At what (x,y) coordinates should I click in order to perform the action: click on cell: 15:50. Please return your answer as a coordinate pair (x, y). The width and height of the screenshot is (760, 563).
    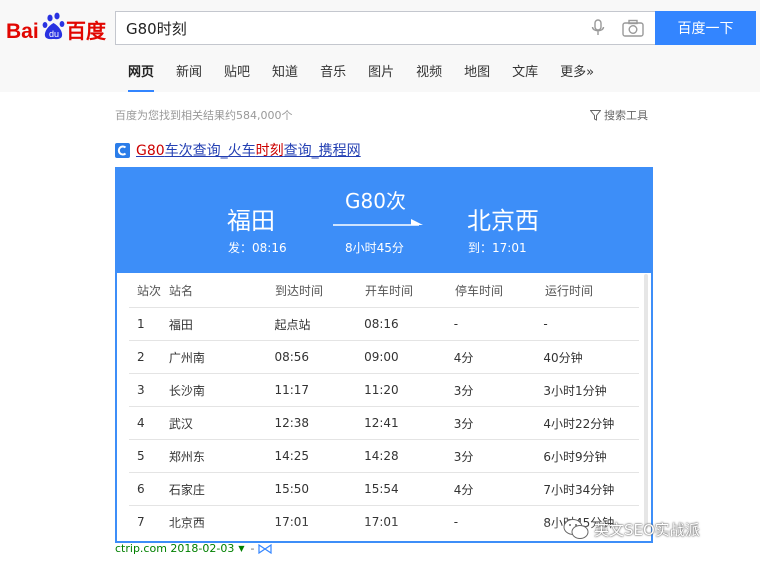
    Looking at the image, I should click on (292, 489).